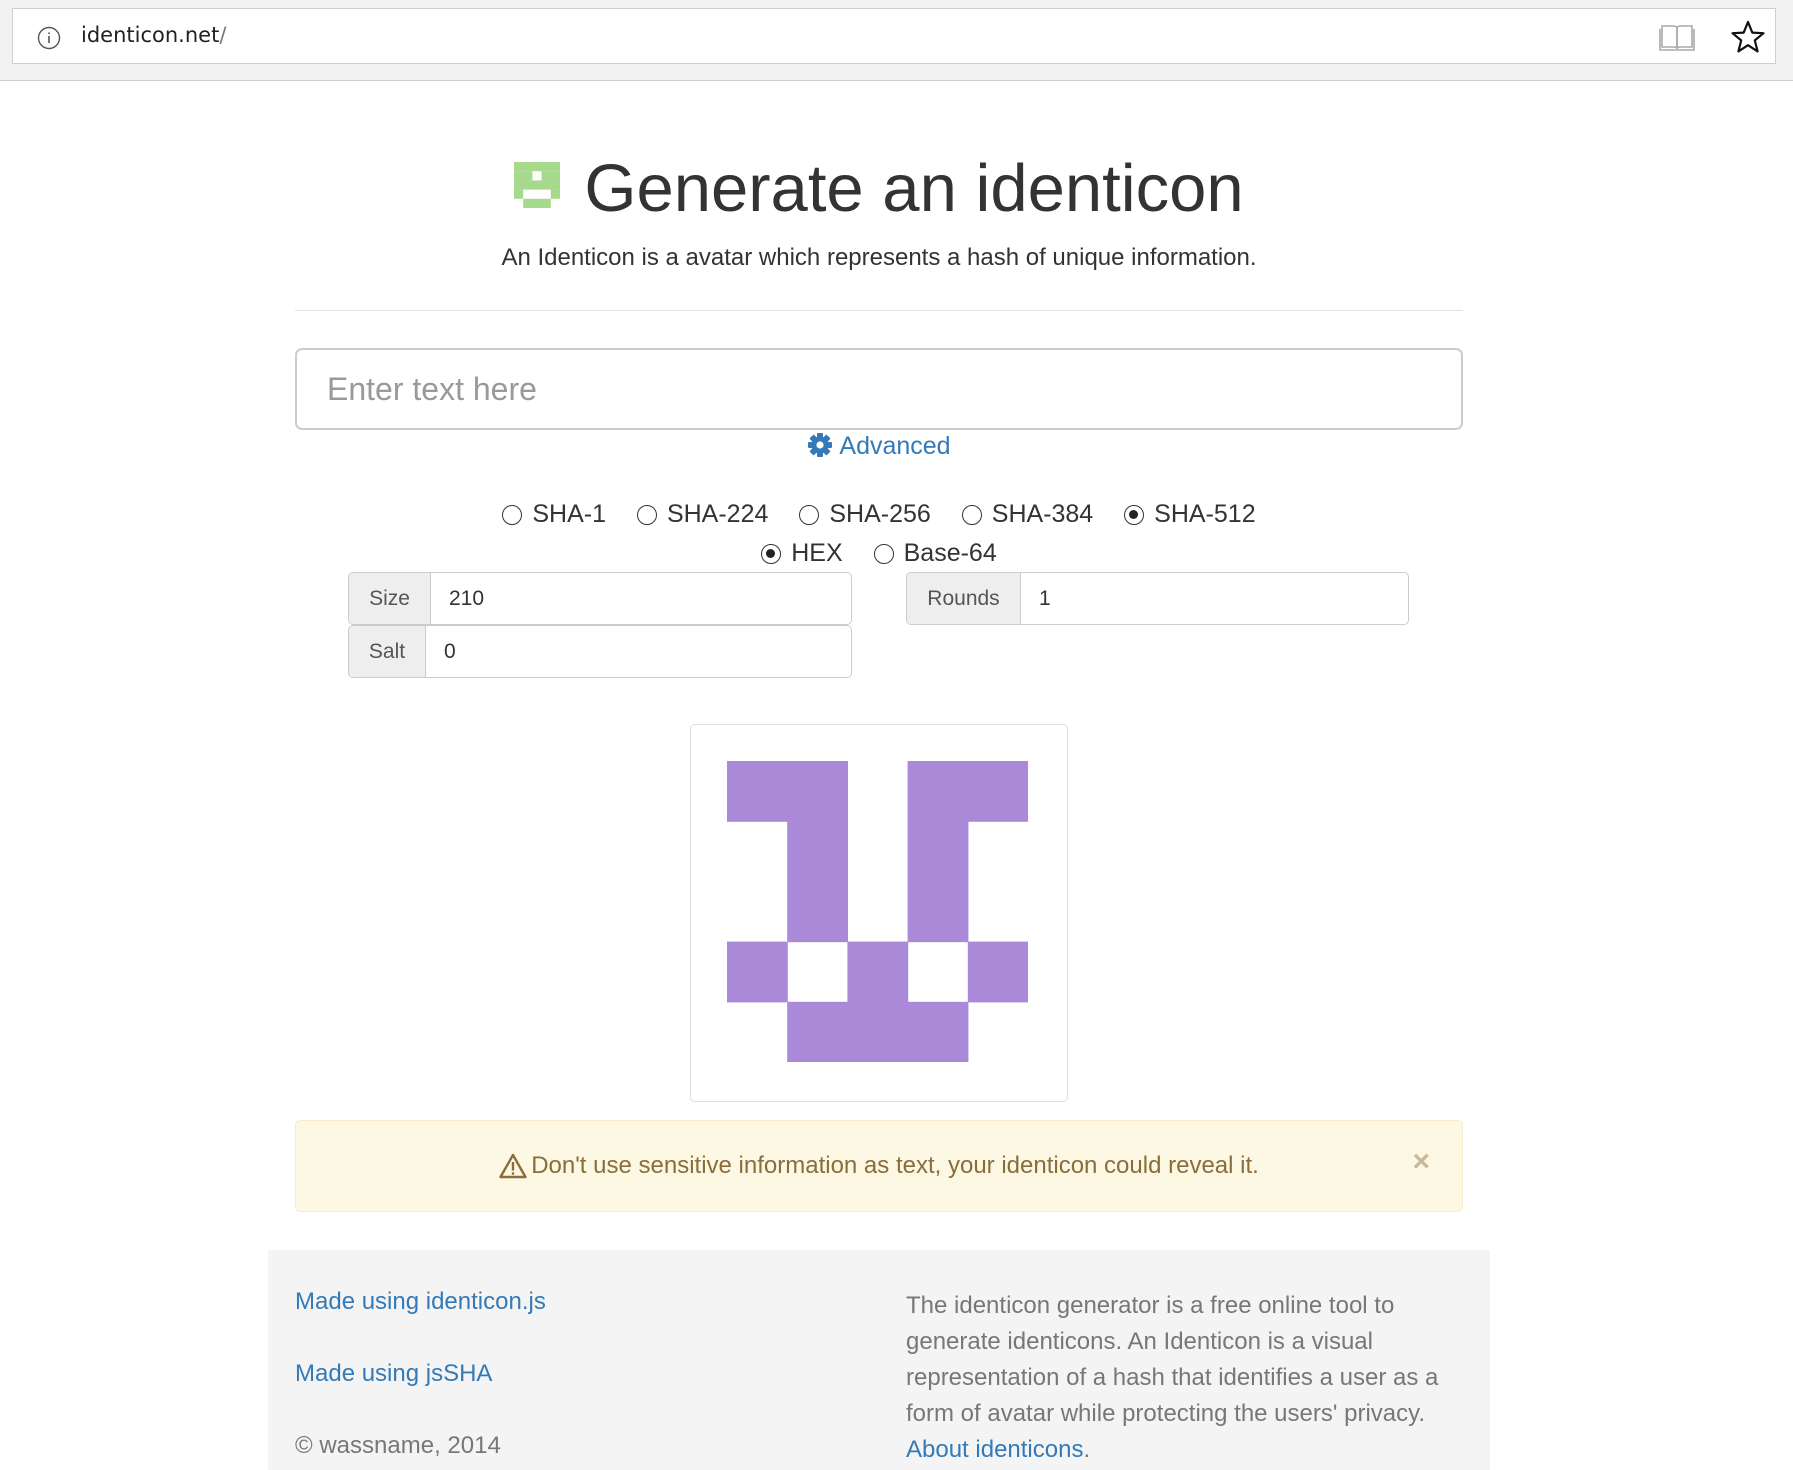 The height and width of the screenshot is (1470, 1793). What do you see at coordinates (717, 514) in the screenshot?
I see `radio-label: SHA-224` at bounding box center [717, 514].